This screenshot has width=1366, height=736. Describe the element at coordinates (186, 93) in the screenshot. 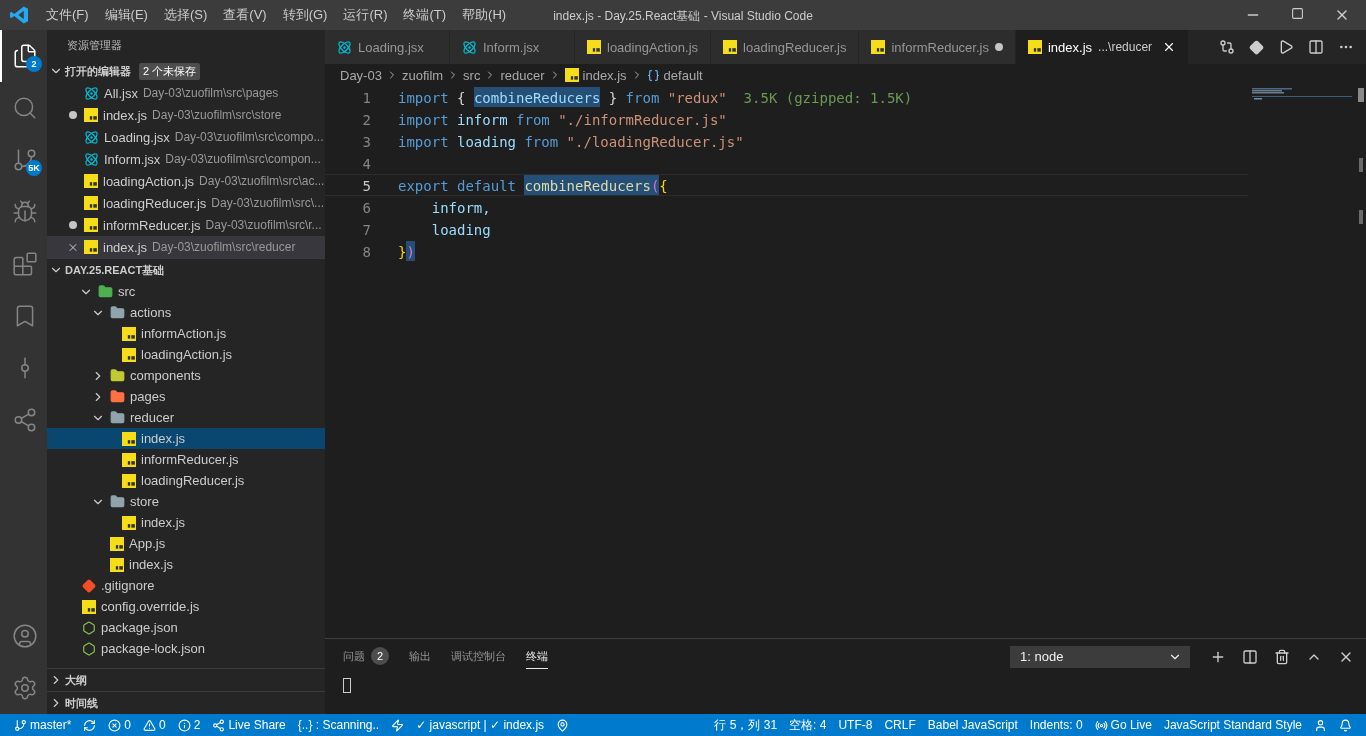

I see `open-editor-item: All.jsx Day-03\zuofilm\src\pages` at that location.